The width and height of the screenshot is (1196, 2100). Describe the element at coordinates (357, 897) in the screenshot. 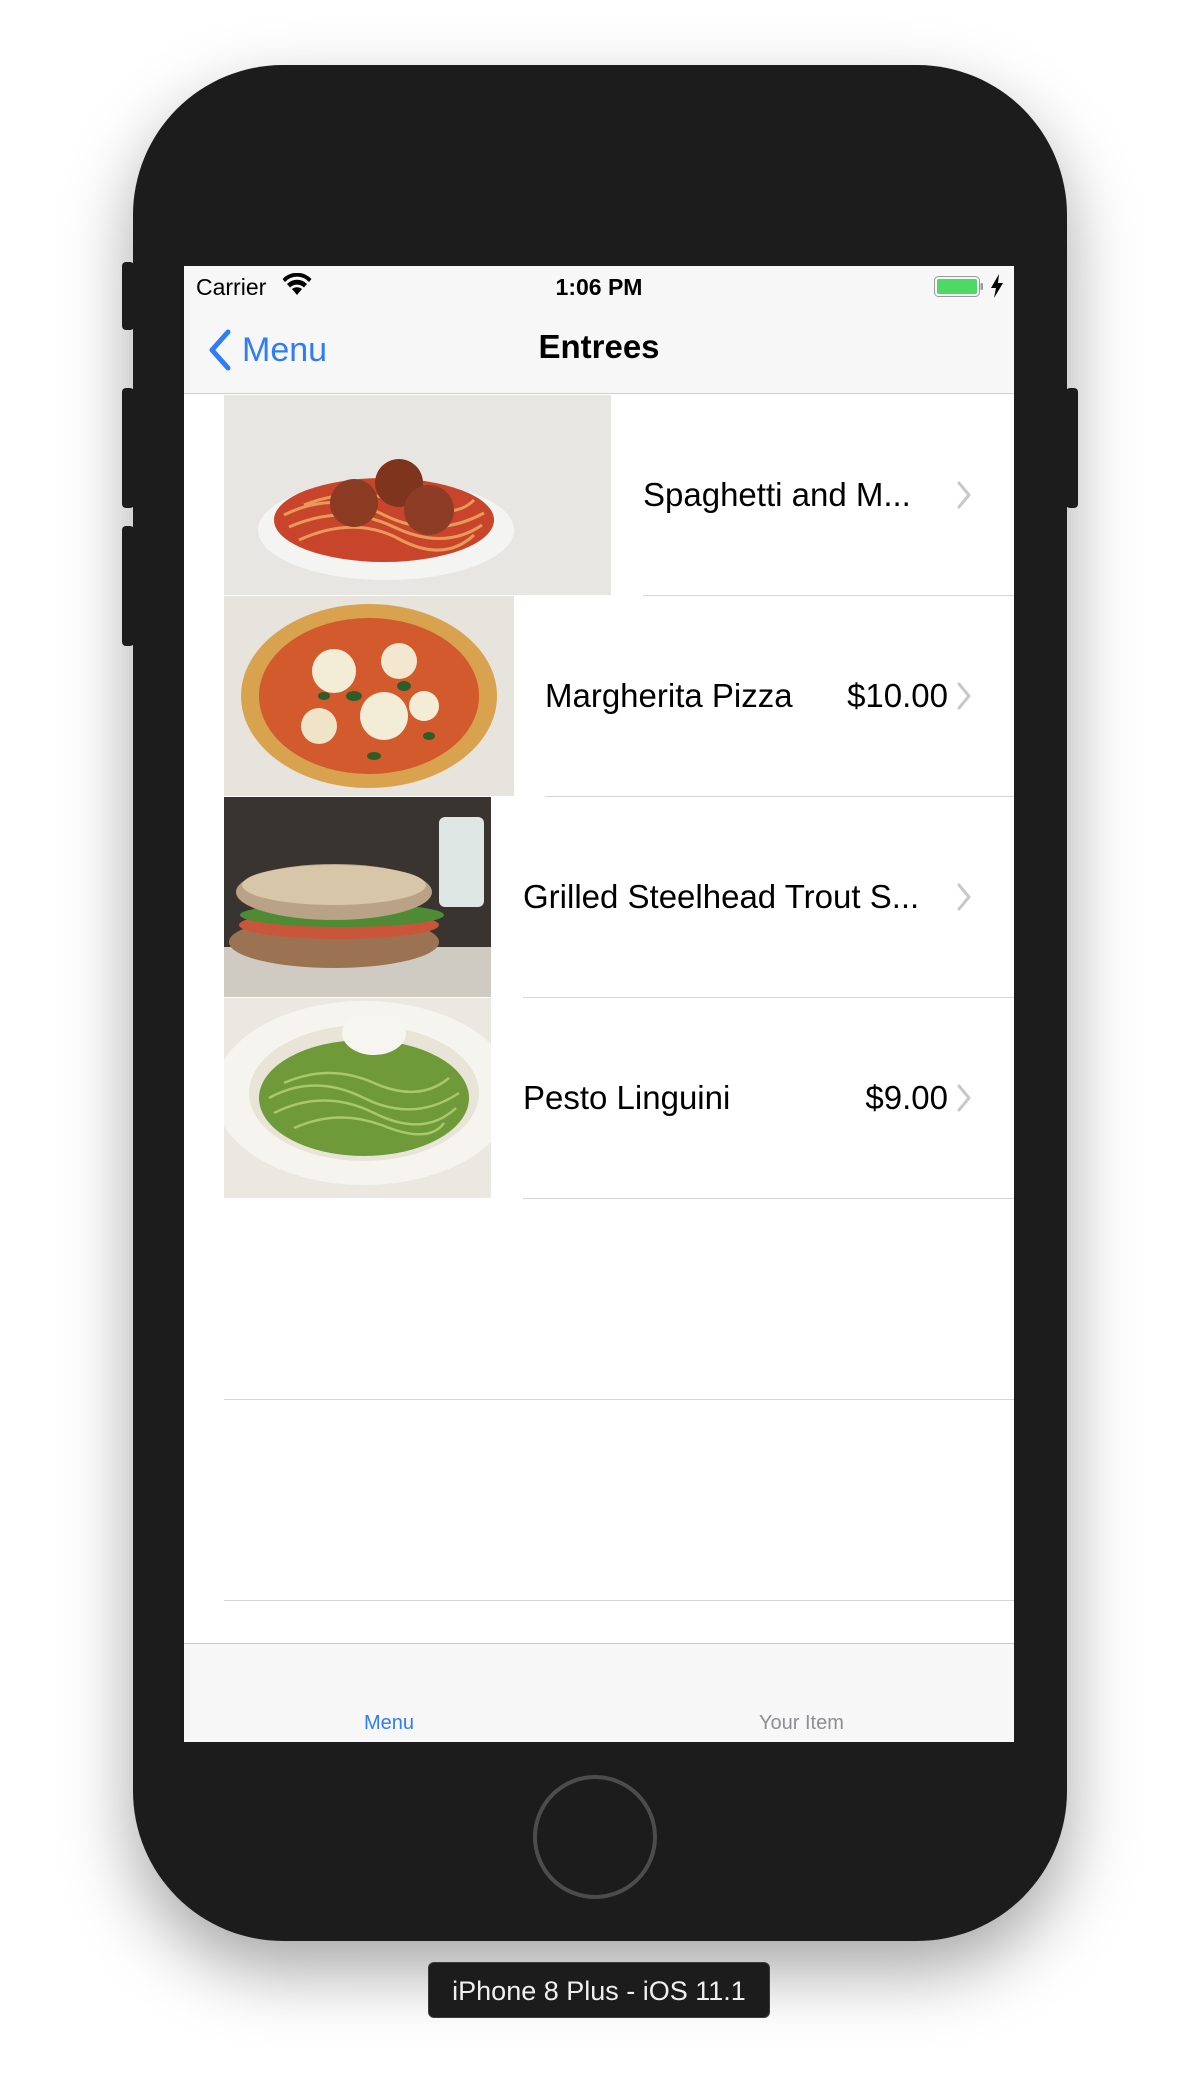

I see `trout-sandwich-image` at that location.